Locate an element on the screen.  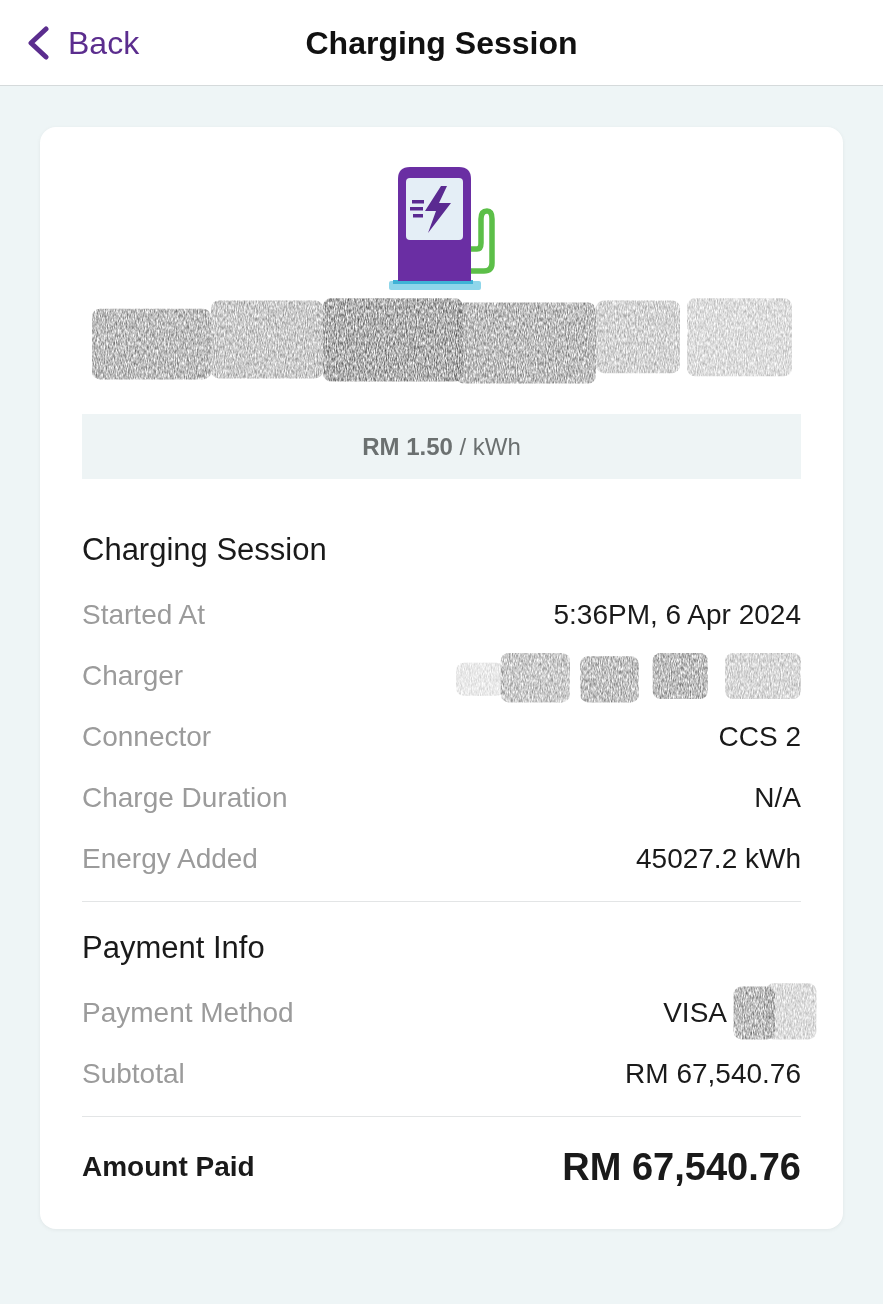
back-button: Back is located at coordinates (83, 42).